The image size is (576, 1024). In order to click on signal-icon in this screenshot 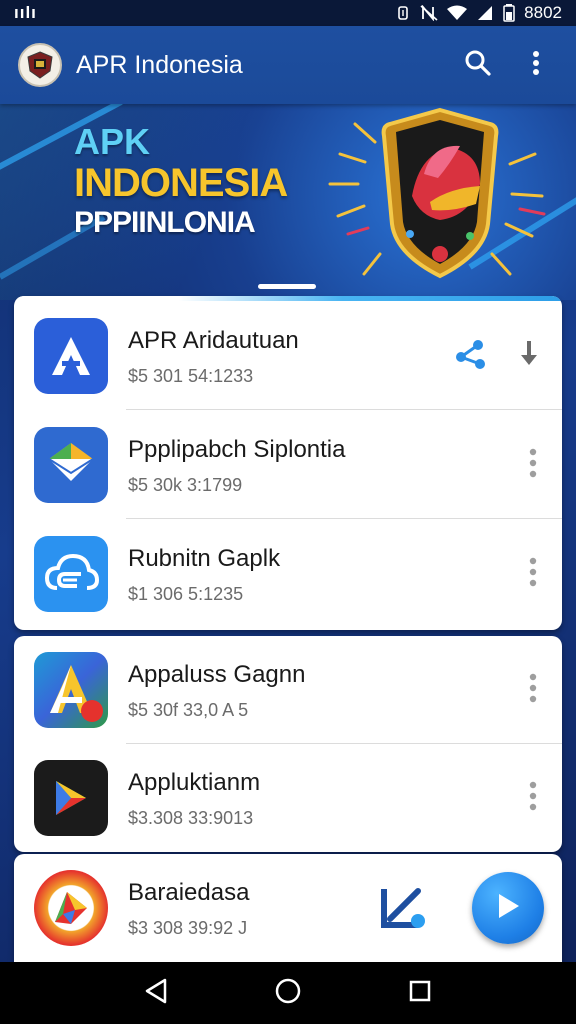, I will do `click(485, 13)`.